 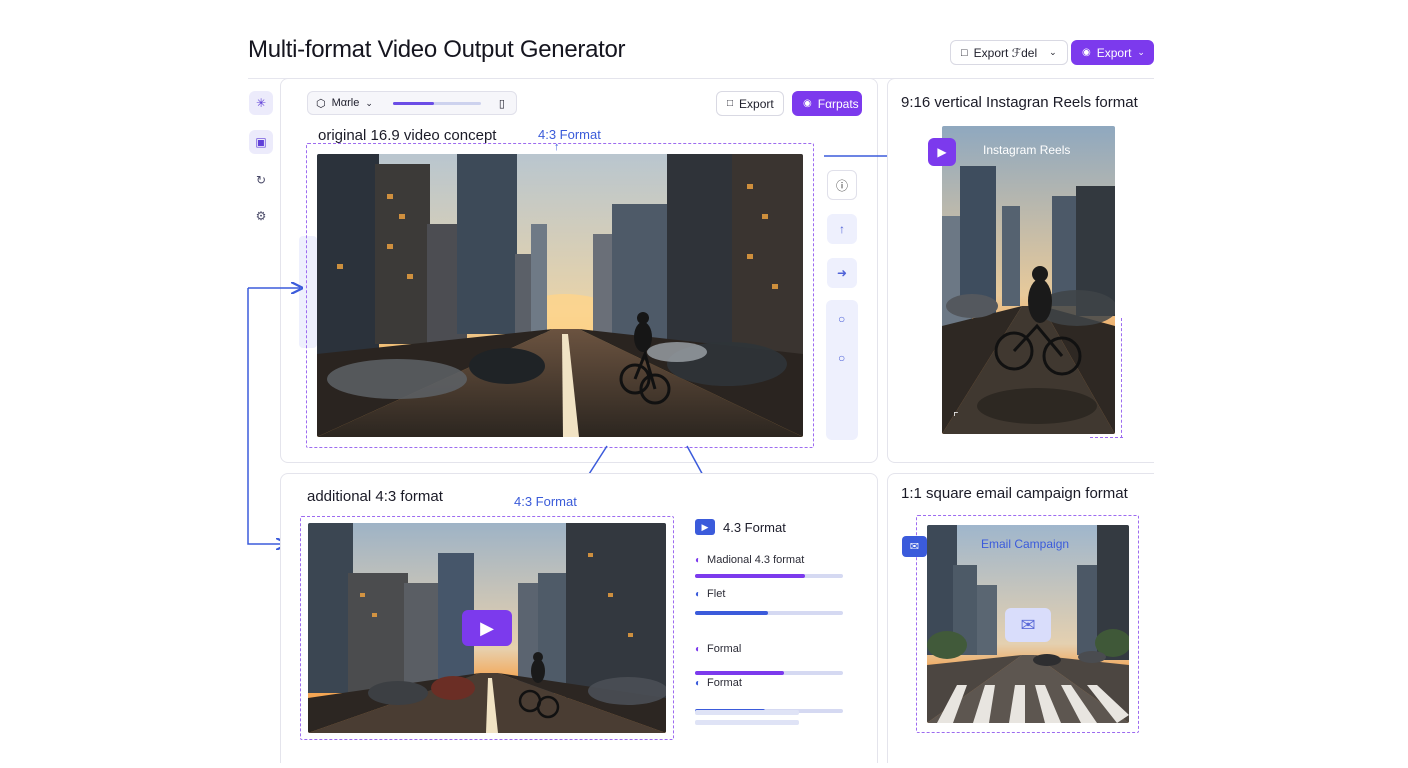 I want to click on additional-panel-label: additional 4:3 format, so click(x=375, y=496).